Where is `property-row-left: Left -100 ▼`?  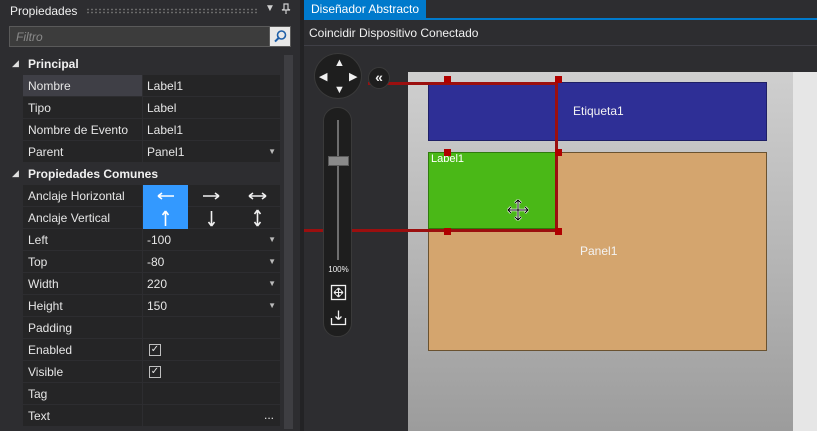
property-row-left: Left -100 ▼ is located at coordinates (144, 240).